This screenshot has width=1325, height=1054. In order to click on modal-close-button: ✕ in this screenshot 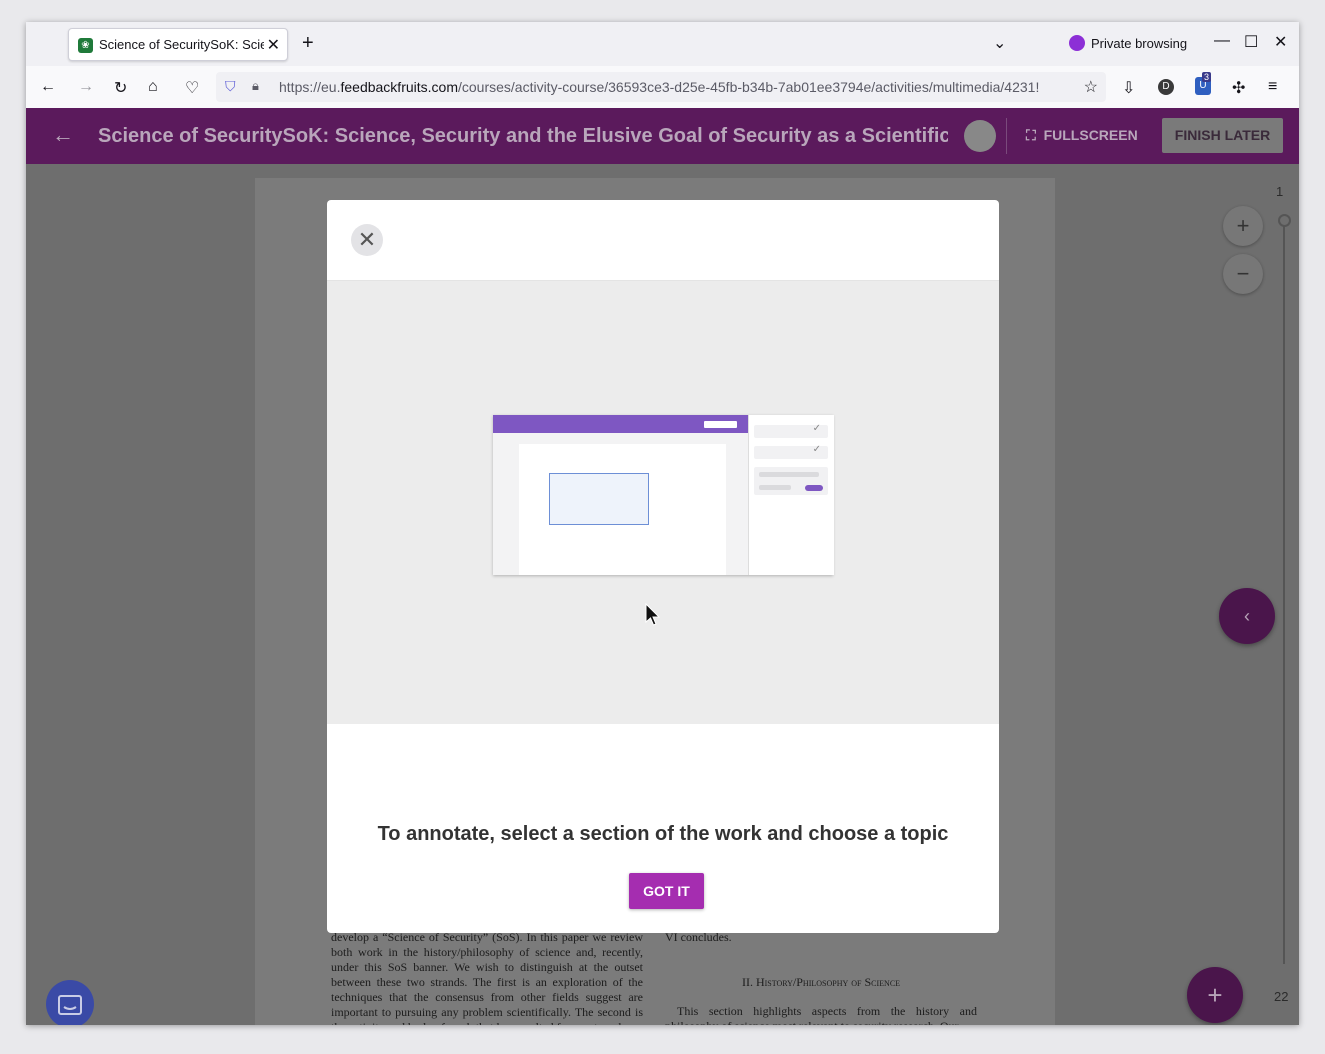, I will do `click(367, 240)`.